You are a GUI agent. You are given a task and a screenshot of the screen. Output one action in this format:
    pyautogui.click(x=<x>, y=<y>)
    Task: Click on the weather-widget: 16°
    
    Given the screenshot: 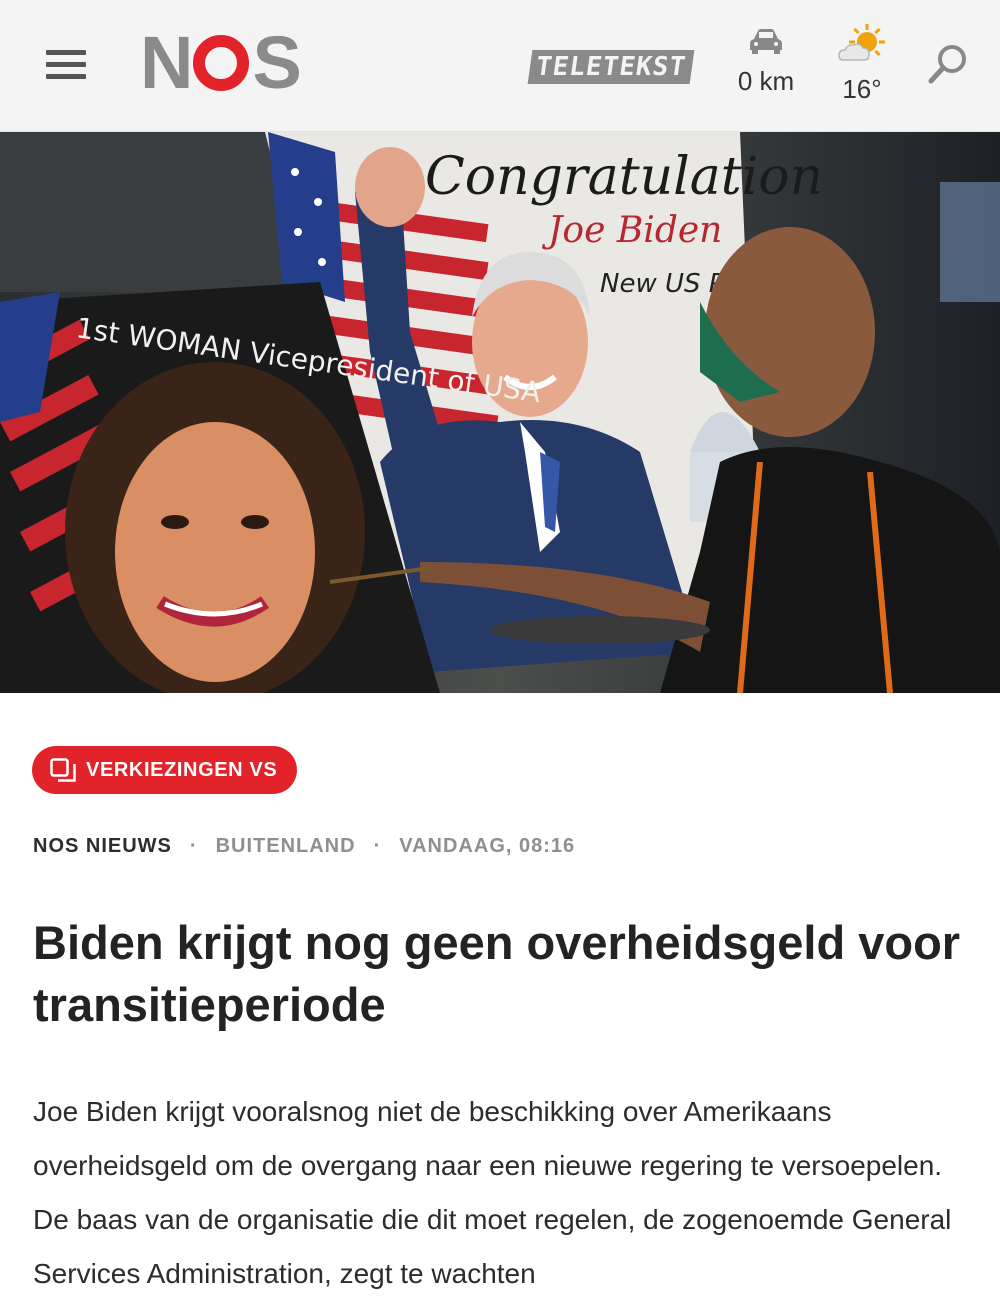 What is the action you would take?
    pyautogui.click(x=862, y=63)
    